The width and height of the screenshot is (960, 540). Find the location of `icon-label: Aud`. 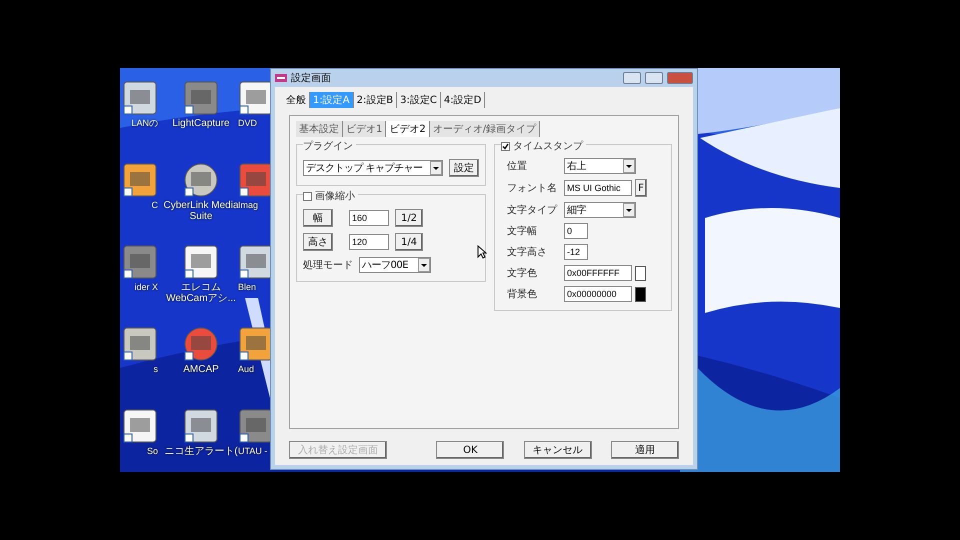

icon-label: Aud is located at coordinates (246, 369).